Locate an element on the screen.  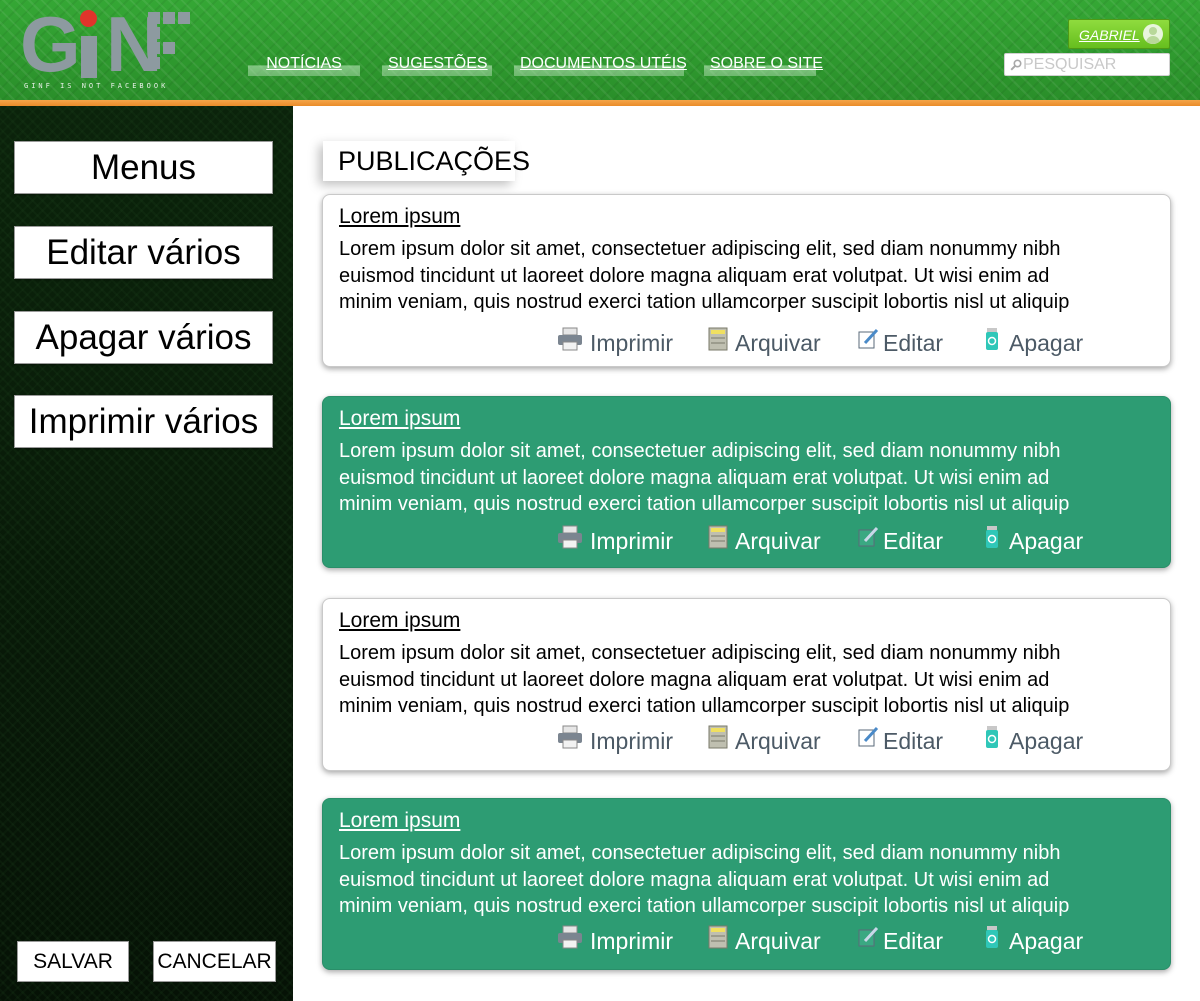
ginf-logo: G N GINF IS NOT FACEBOOK is located at coordinates (106, 49).